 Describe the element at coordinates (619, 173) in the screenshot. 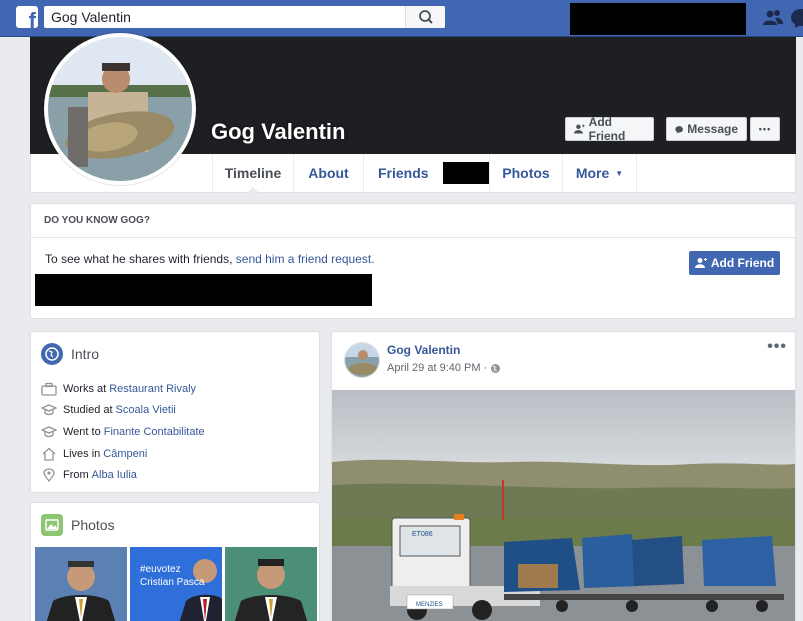

I see `chevron-down-icon: ▼` at that location.